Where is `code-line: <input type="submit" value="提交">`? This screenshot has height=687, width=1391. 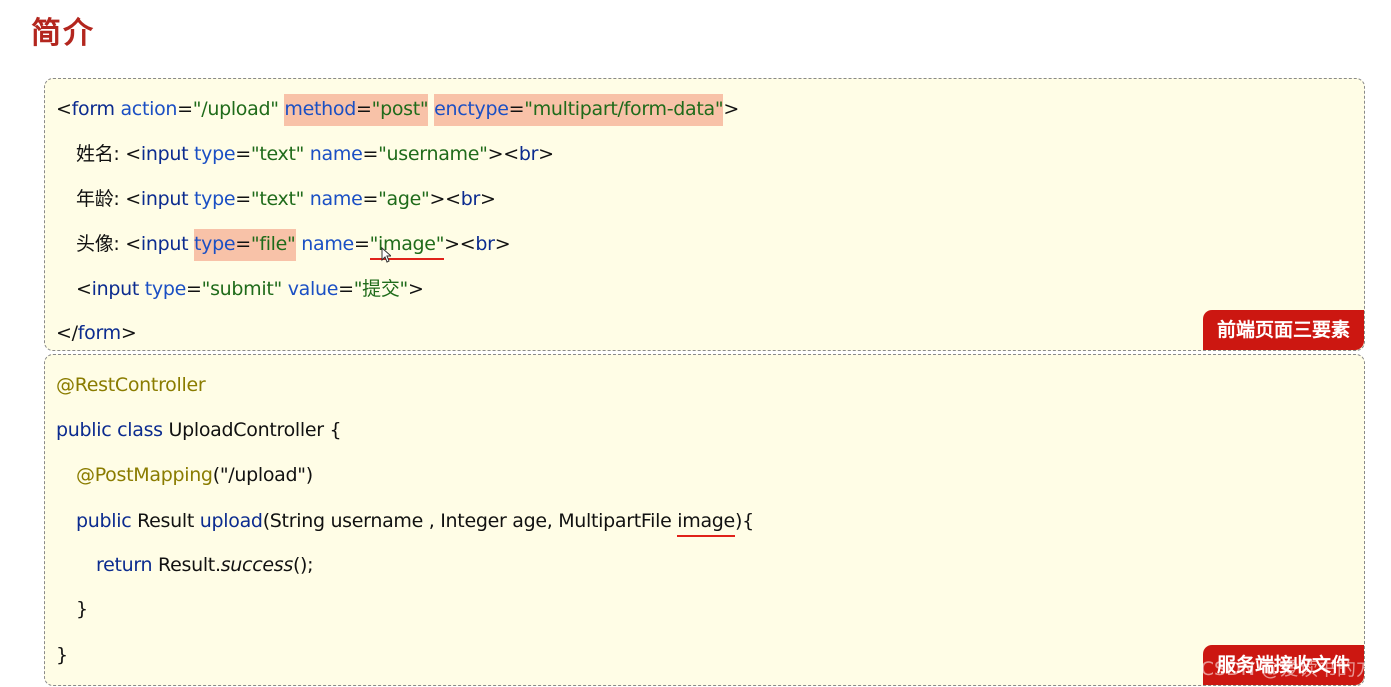
code-line: <input type="submit" value="提交"> is located at coordinates (250, 289).